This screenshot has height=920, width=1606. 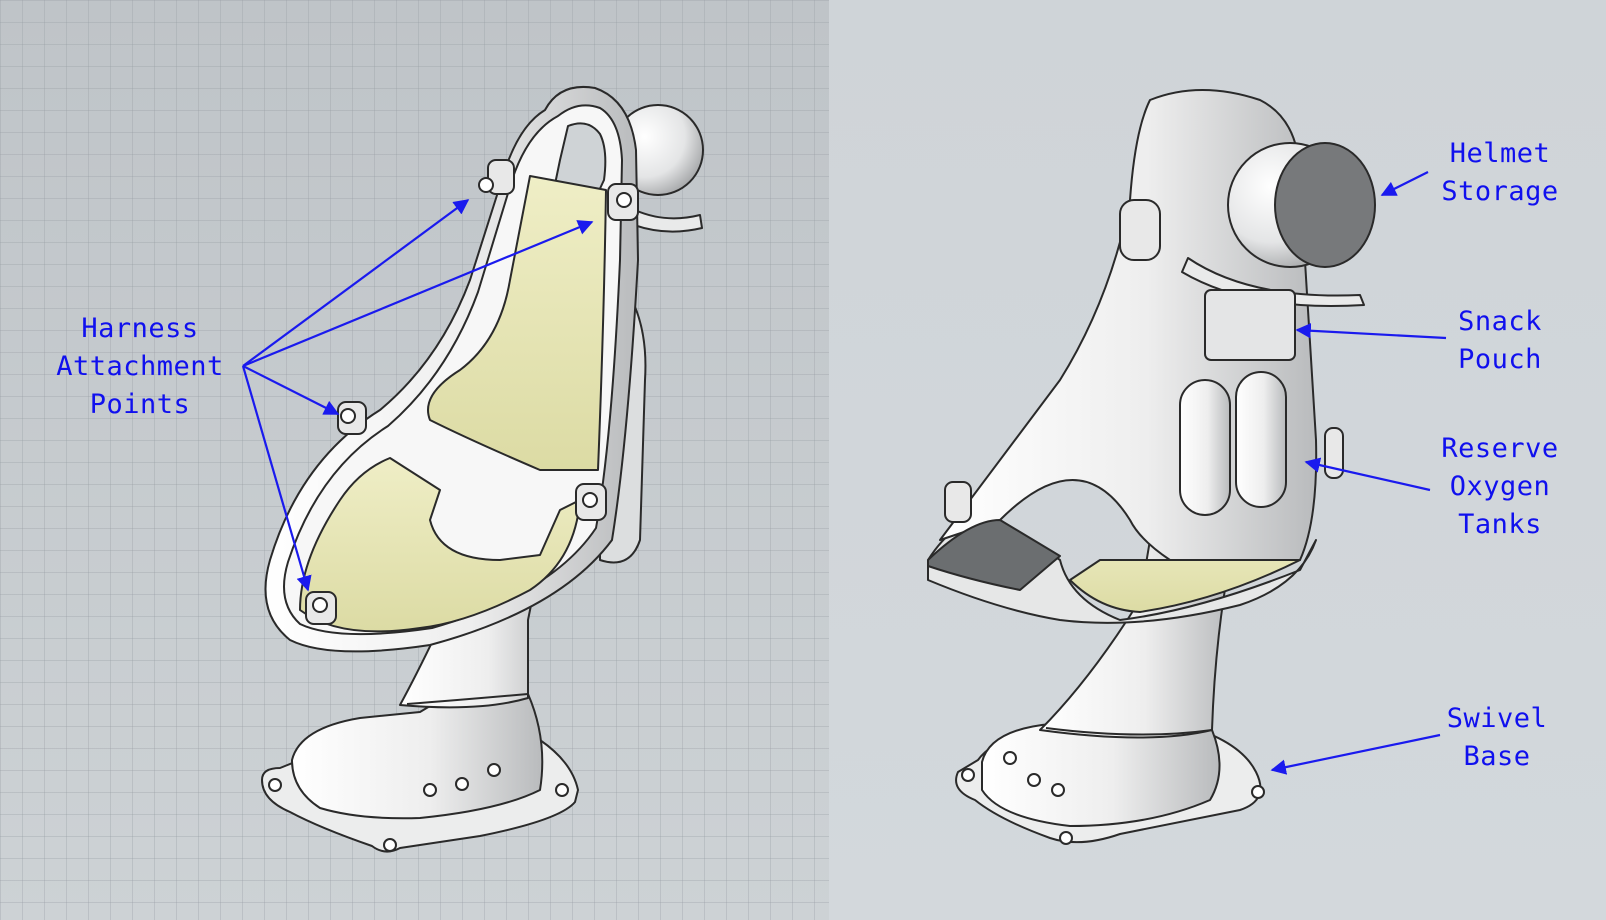 What do you see at coordinates (417, 756) in the screenshot?
I see `front-pedestal-foot` at bounding box center [417, 756].